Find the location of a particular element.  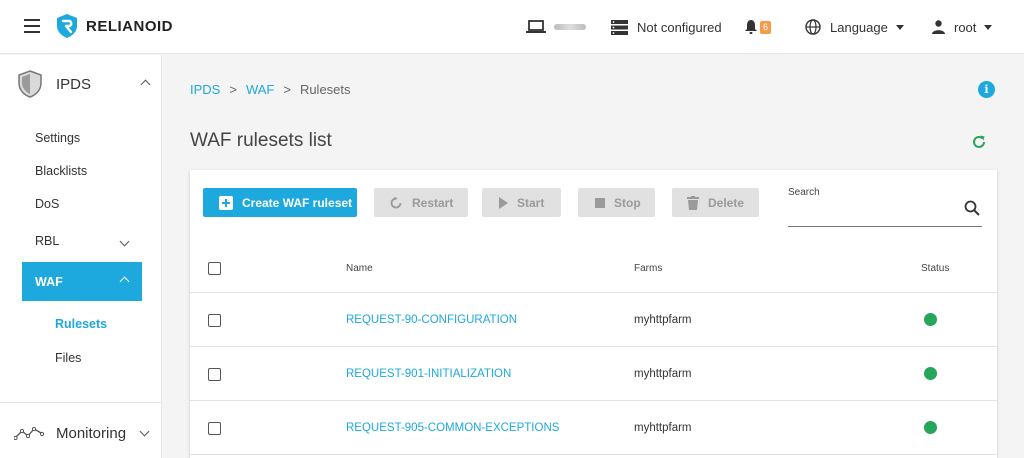

brand-name: RELIANOID is located at coordinates (129, 26).